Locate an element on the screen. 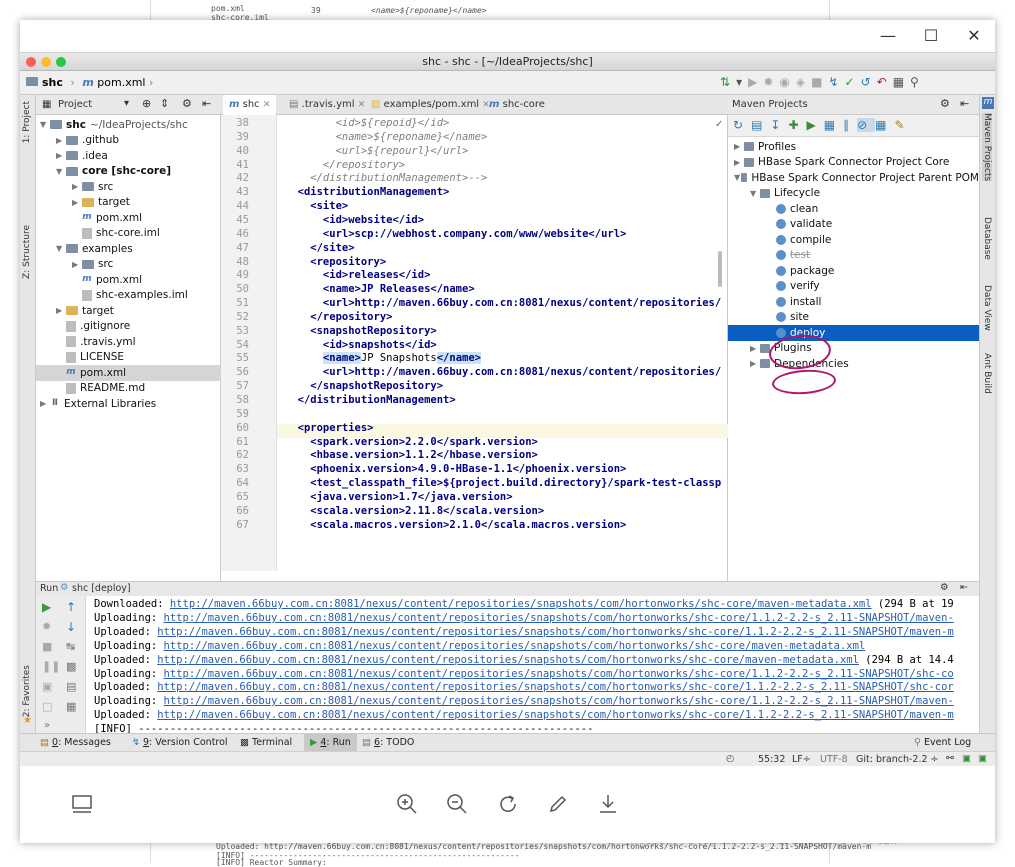  project-tree-item: shc-core.iml is located at coordinates (116, 234).